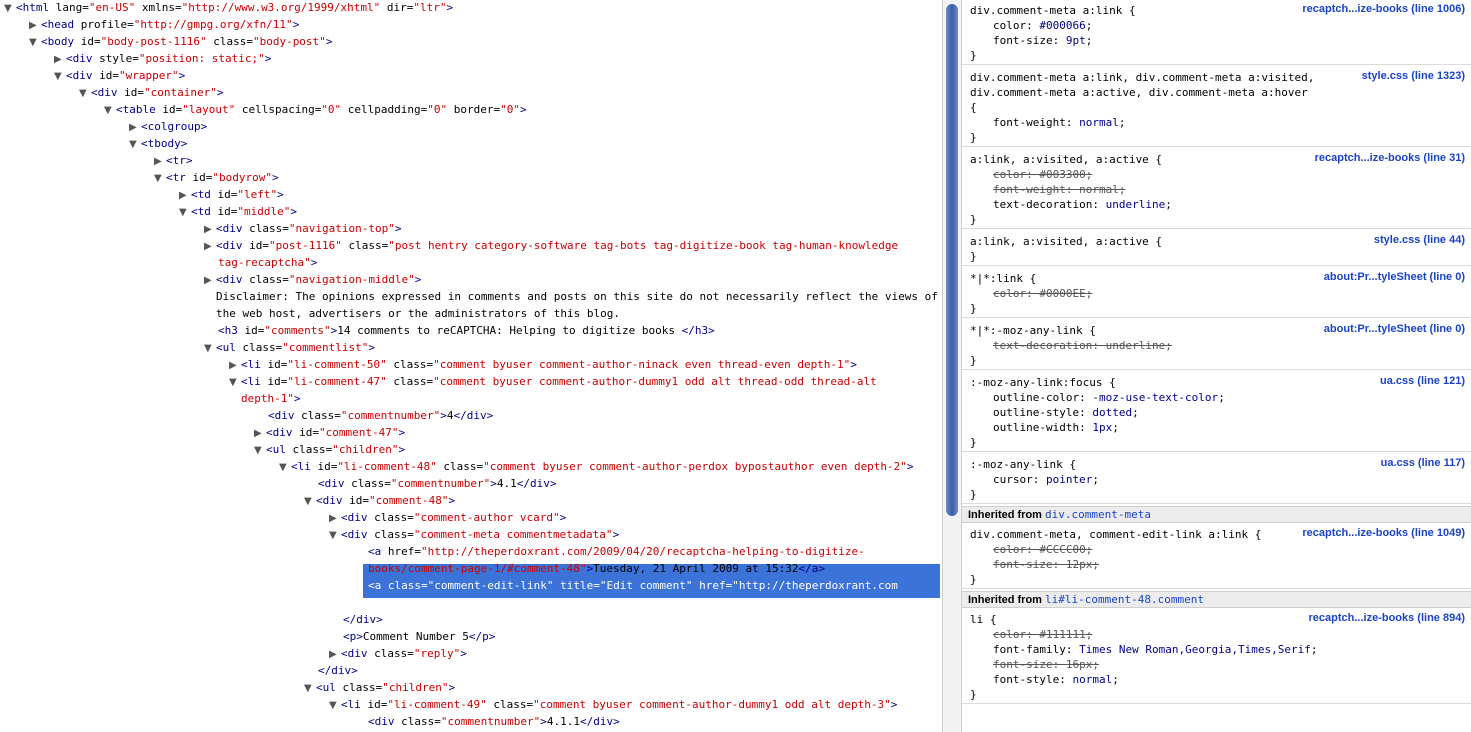 Image resolution: width=1471 pixels, height=732 pixels. Describe the element at coordinates (1097, 397) in the screenshot. I see `css-property: outline-color: -moz-use-text-color;` at that location.